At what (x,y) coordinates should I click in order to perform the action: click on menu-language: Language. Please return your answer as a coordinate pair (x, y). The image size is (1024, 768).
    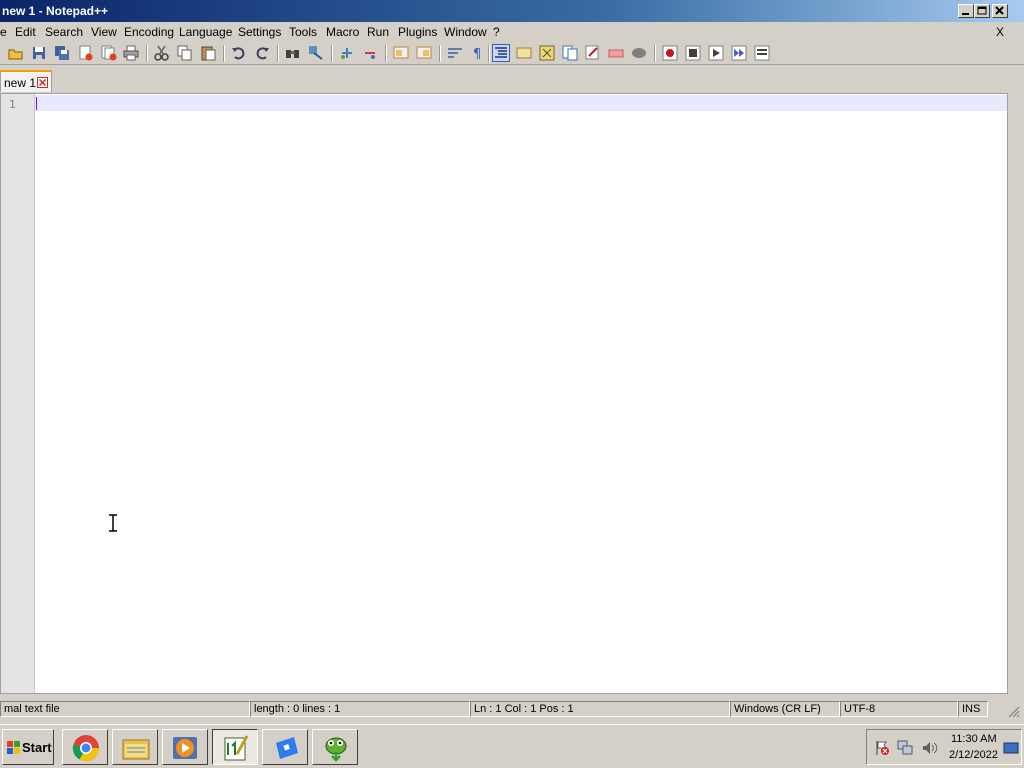
    Looking at the image, I should click on (205, 32).